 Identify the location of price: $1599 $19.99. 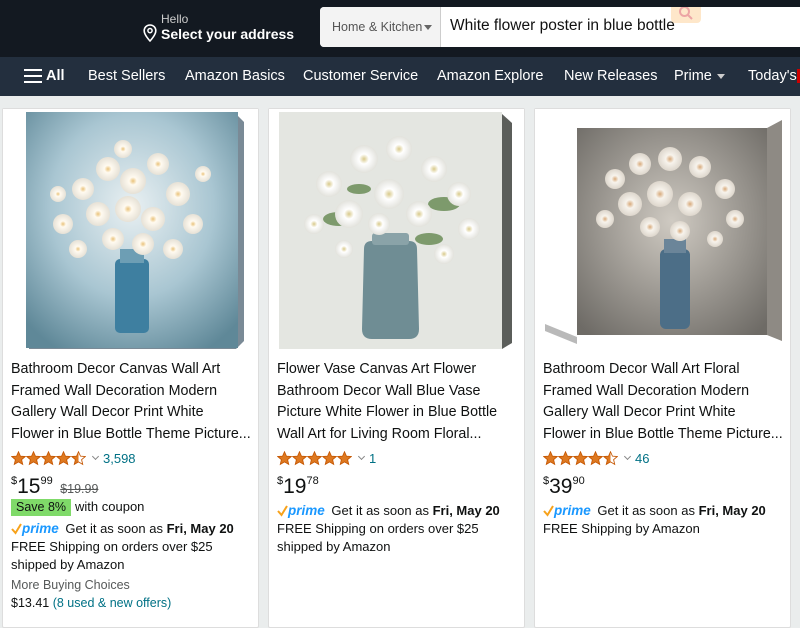
(54, 487).